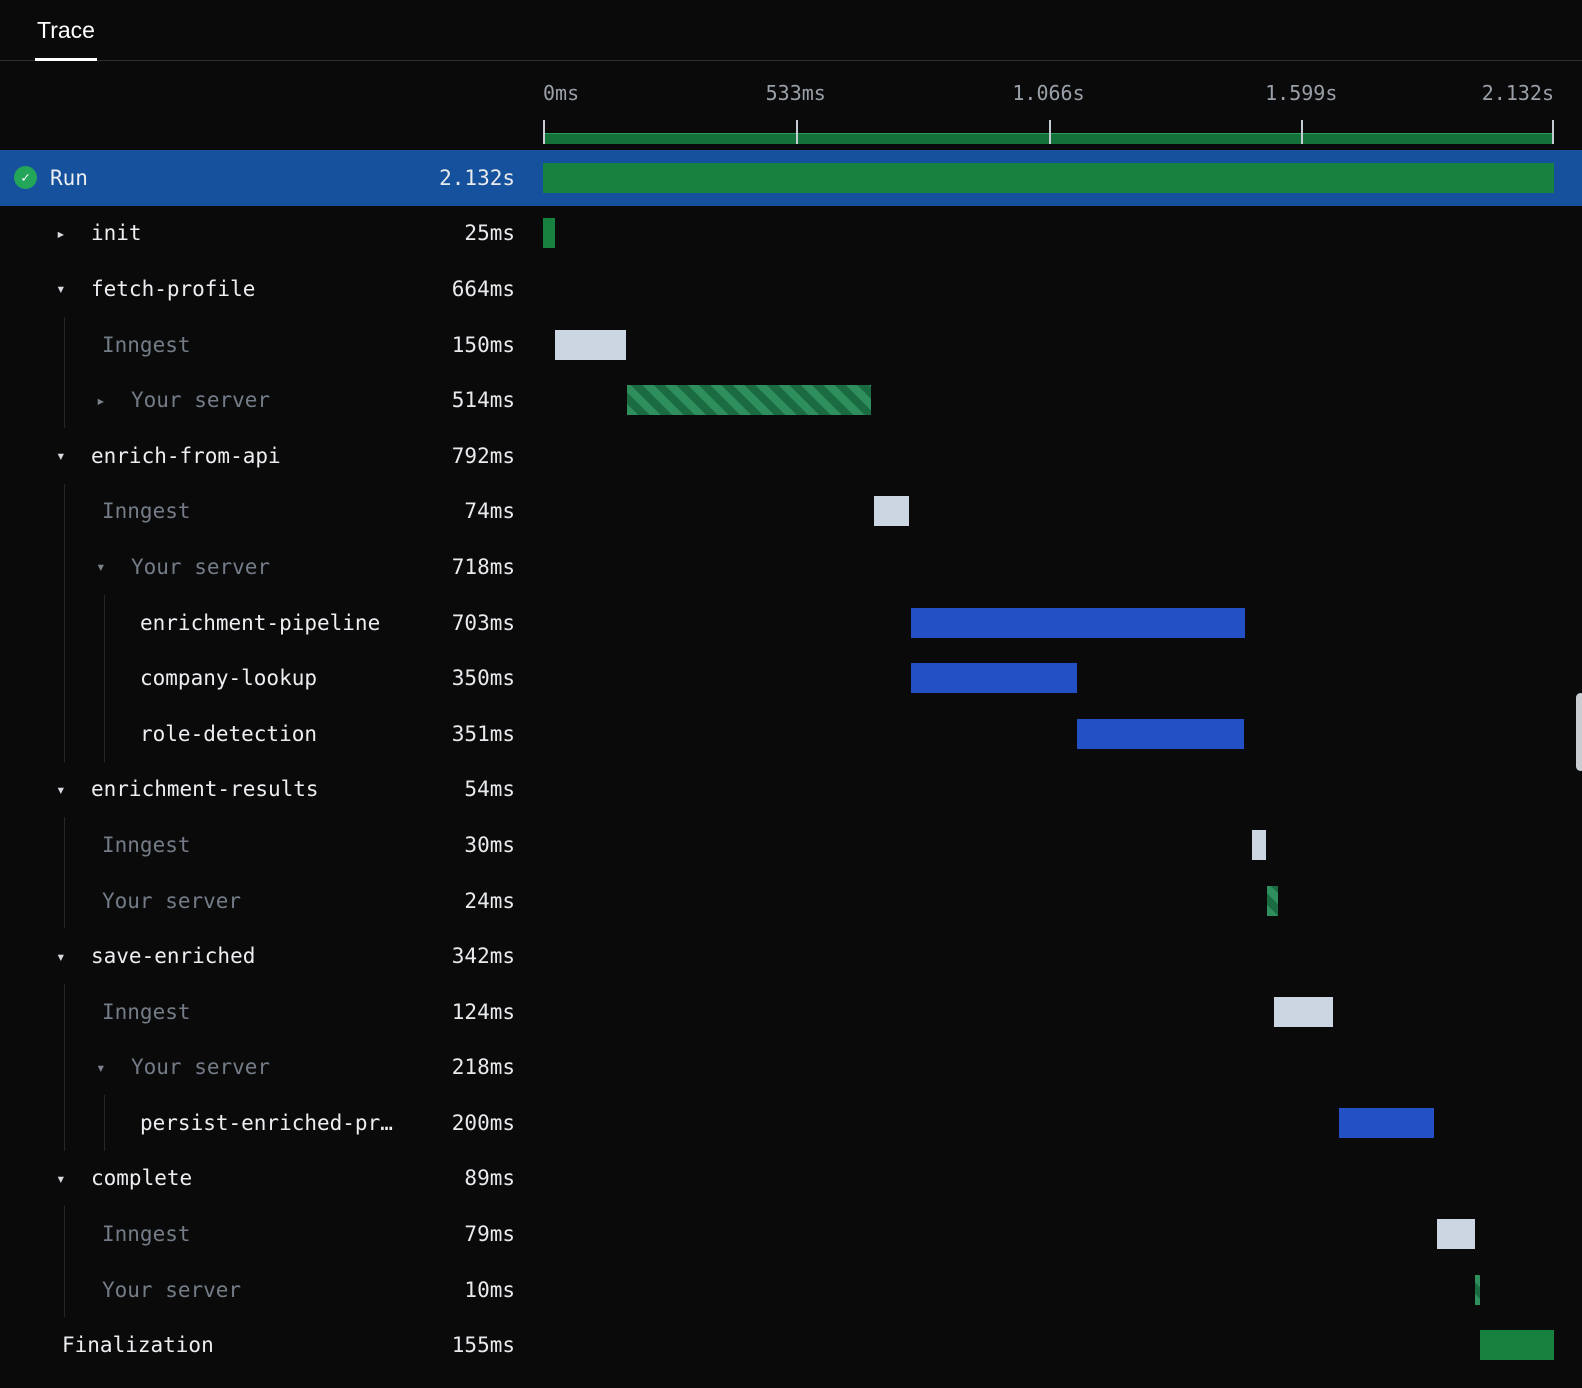 The width and height of the screenshot is (1582, 1388). What do you see at coordinates (791, 790) in the screenshot?
I see `trace-row-enrichment-results: ▾ enrichment-results 54ms` at bounding box center [791, 790].